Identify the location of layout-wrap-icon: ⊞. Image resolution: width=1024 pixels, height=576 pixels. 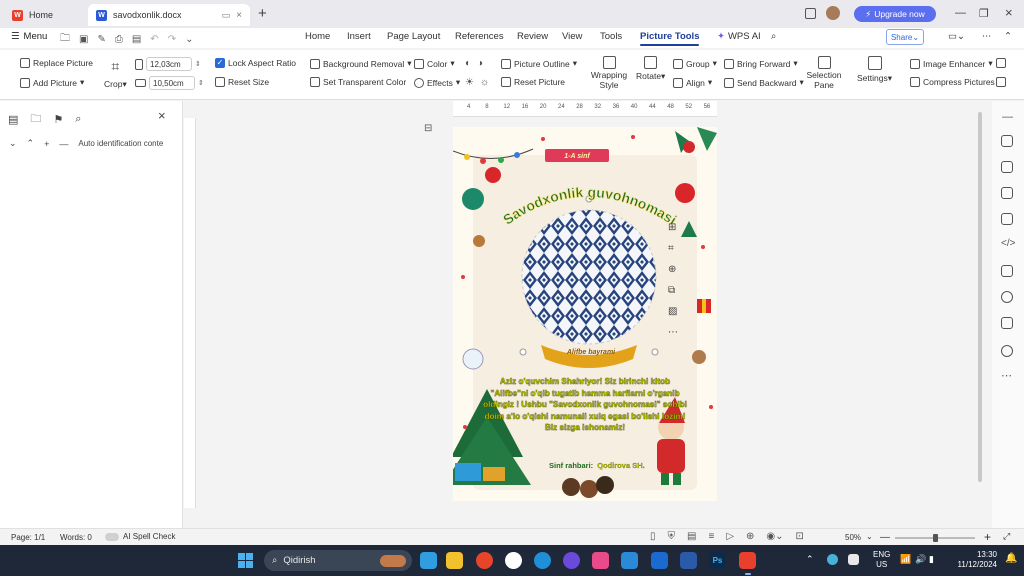
(676, 227).